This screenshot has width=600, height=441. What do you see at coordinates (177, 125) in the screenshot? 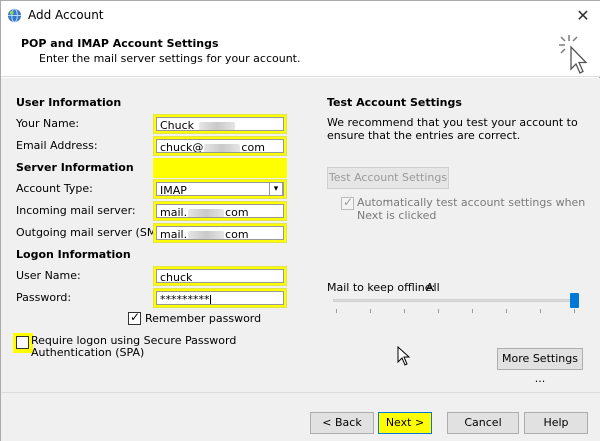
I see `your-name-value: Chuck` at bounding box center [177, 125].